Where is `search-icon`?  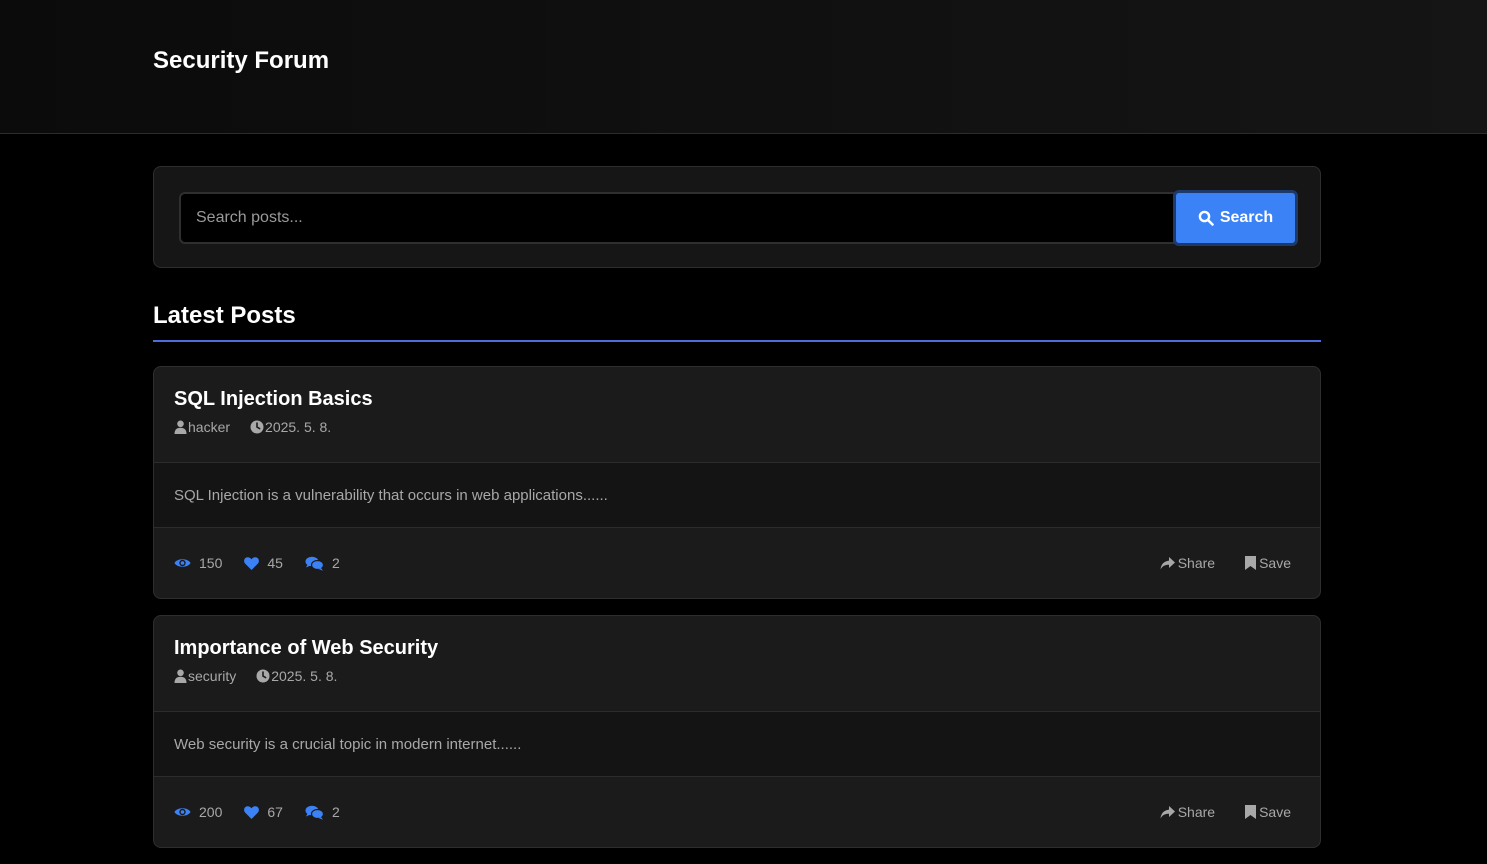
search-icon is located at coordinates (1206, 218).